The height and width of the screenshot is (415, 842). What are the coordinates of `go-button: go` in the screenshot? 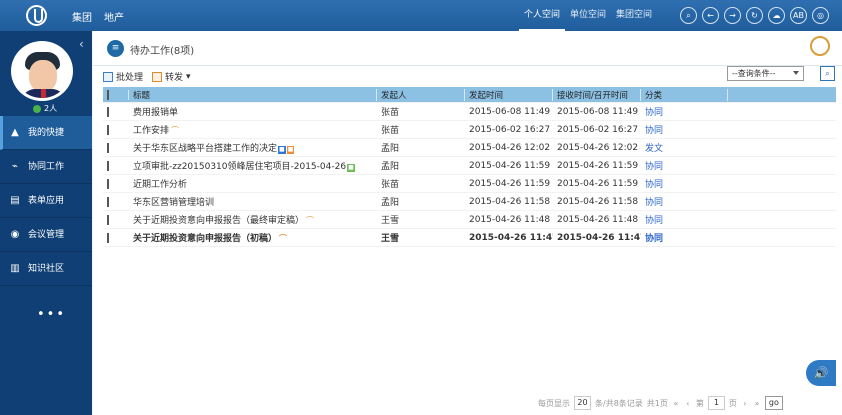 It's located at (773, 403).